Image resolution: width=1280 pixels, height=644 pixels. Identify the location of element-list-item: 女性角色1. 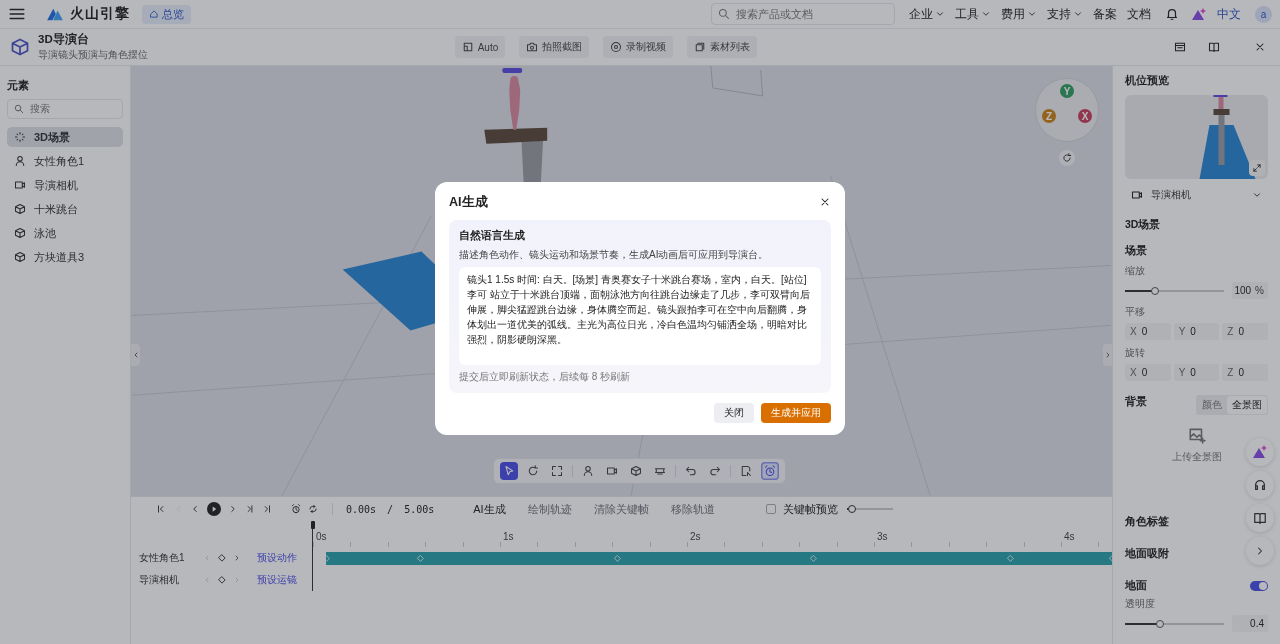
(65, 161).